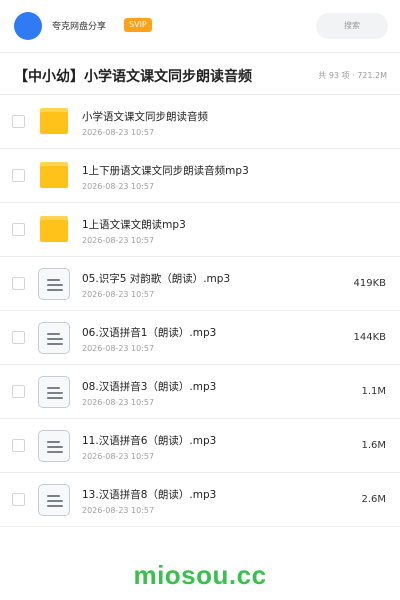 Image resolution: width=400 pixels, height=600 pixels. What do you see at coordinates (200, 26) in the screenshot?
I see `top-bar: 夸克网盘分享 SVIP 搜索` at bounding box center [200, 26].